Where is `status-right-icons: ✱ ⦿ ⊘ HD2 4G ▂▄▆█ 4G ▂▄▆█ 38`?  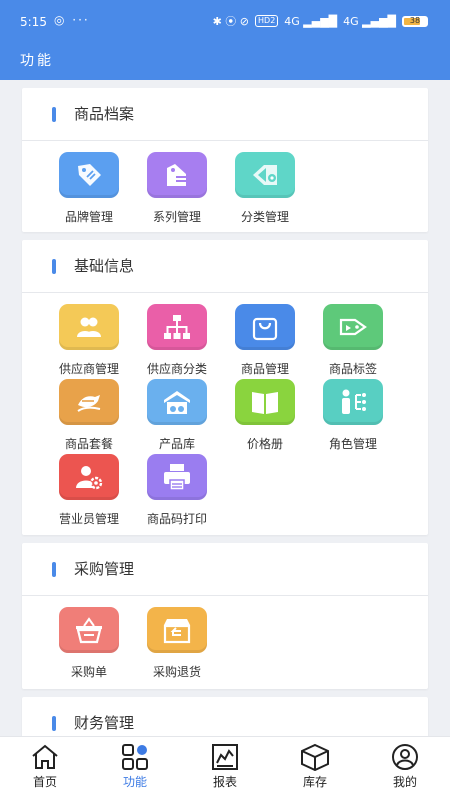
status-right-icons: ✱ ⦿ ⊘ HD2 4G ▂▄▆█ 4G ▂▄▆█ 38 is located at coordinates (320, 21).